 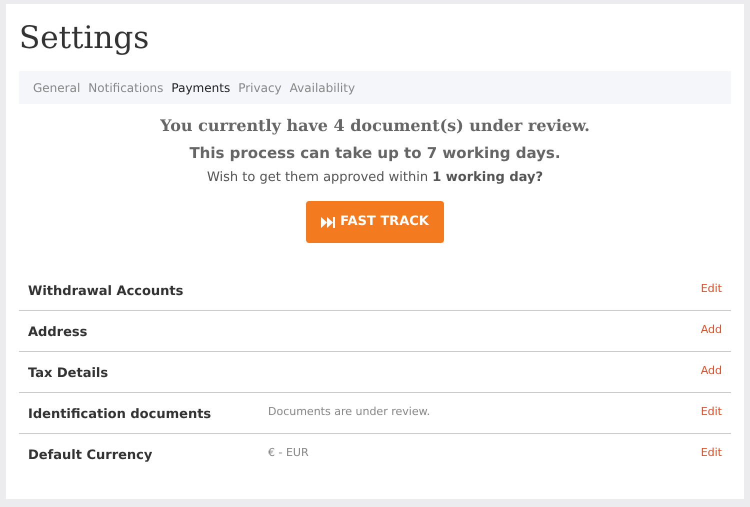 What do you see at coordinates (375, 126) in the screenshot?
I see `review-headline: You currently have 4 document(s) under review.` at bounding box center [375, 126].